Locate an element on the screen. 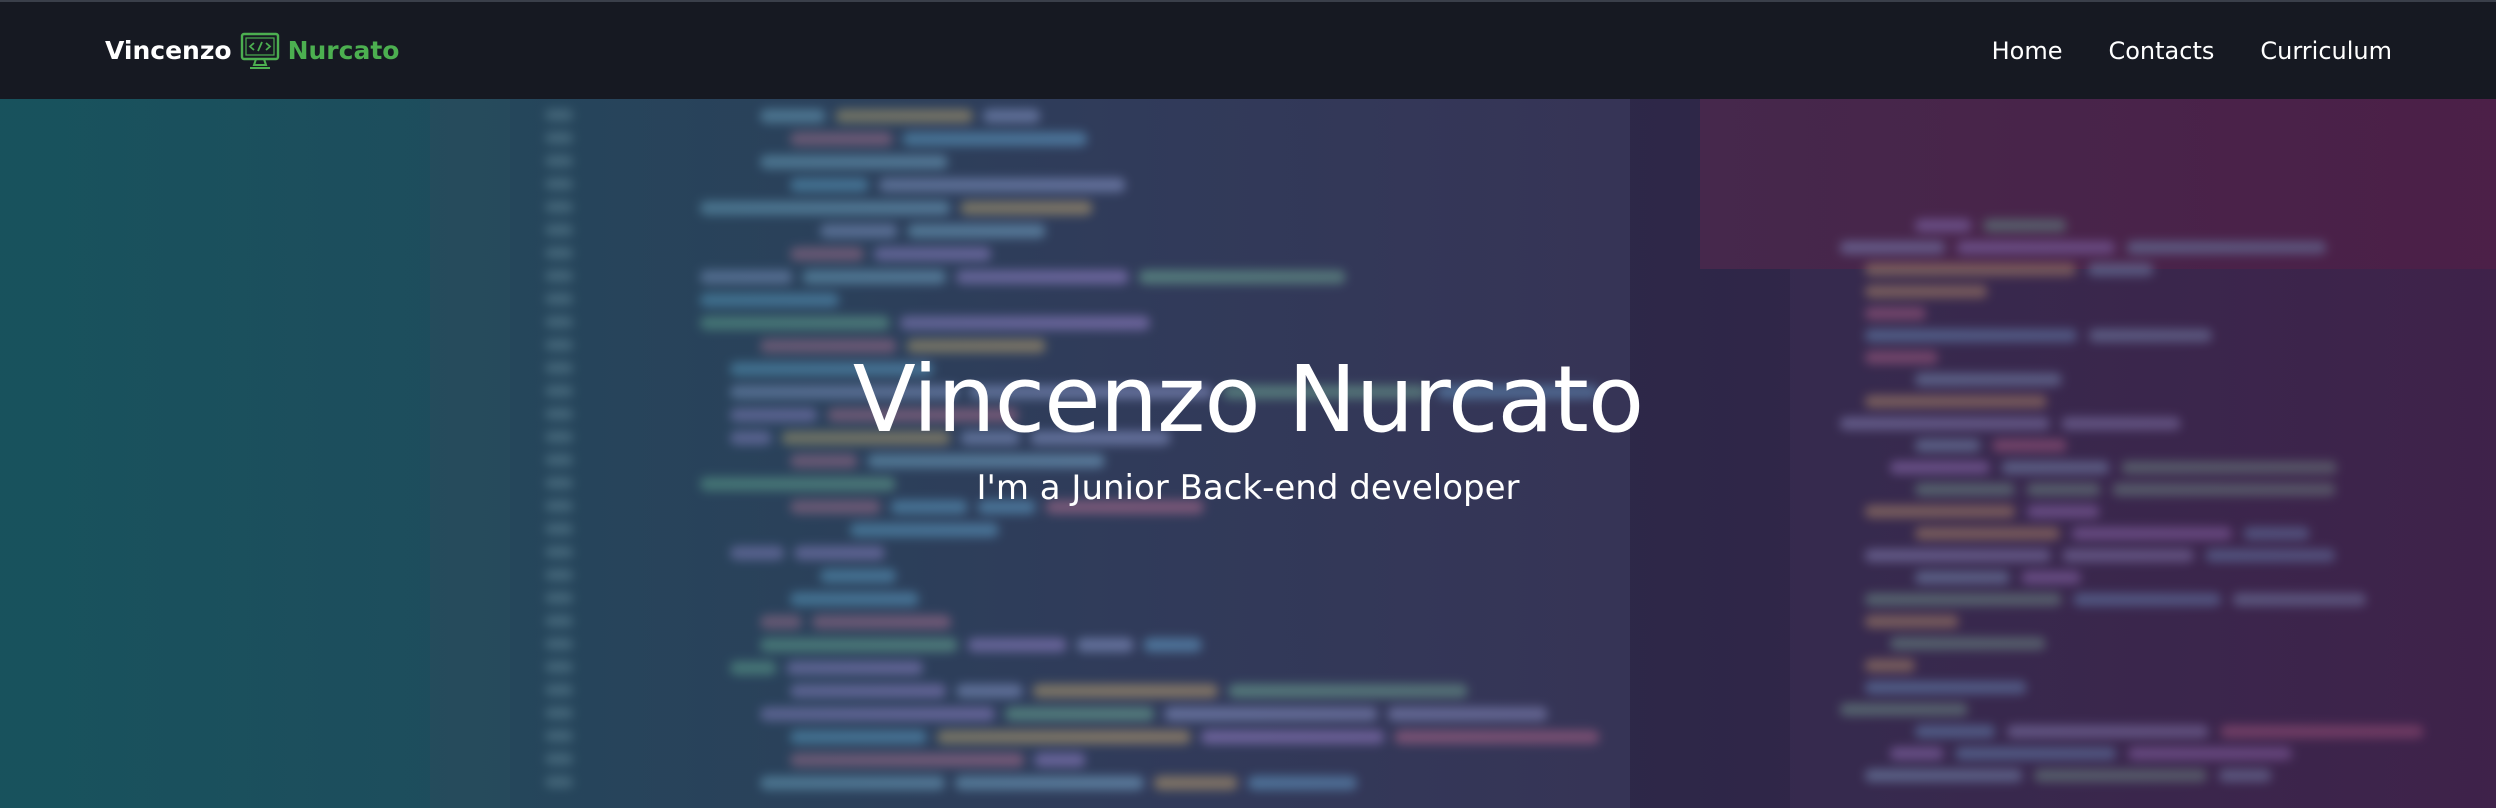 This screenshot has width=2496, height=808. brand-last-name: Nurcato is located at coordinates (343, 50).